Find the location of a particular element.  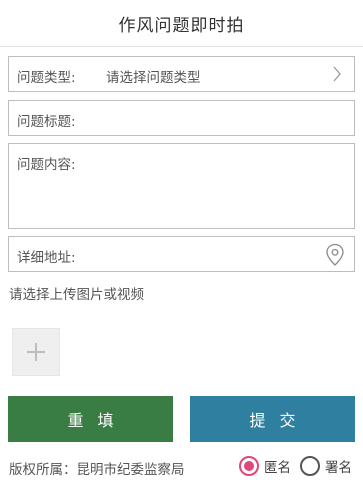

submit-button: 提交 is located at coordinates (272, 419).